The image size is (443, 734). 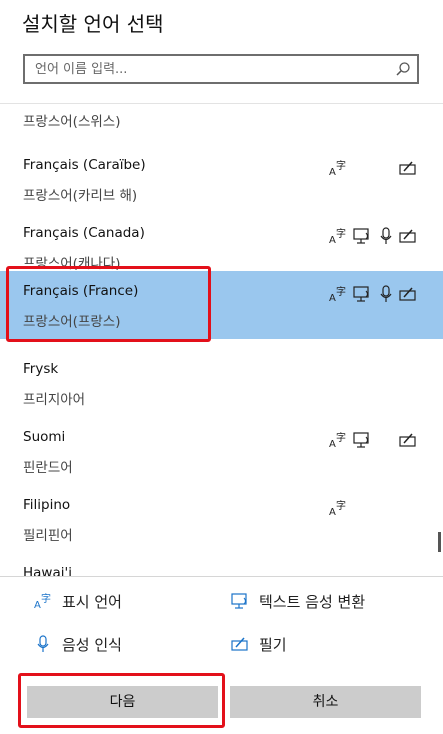 I want to click on cancel-button: 취소, so click(x=325, y=702).